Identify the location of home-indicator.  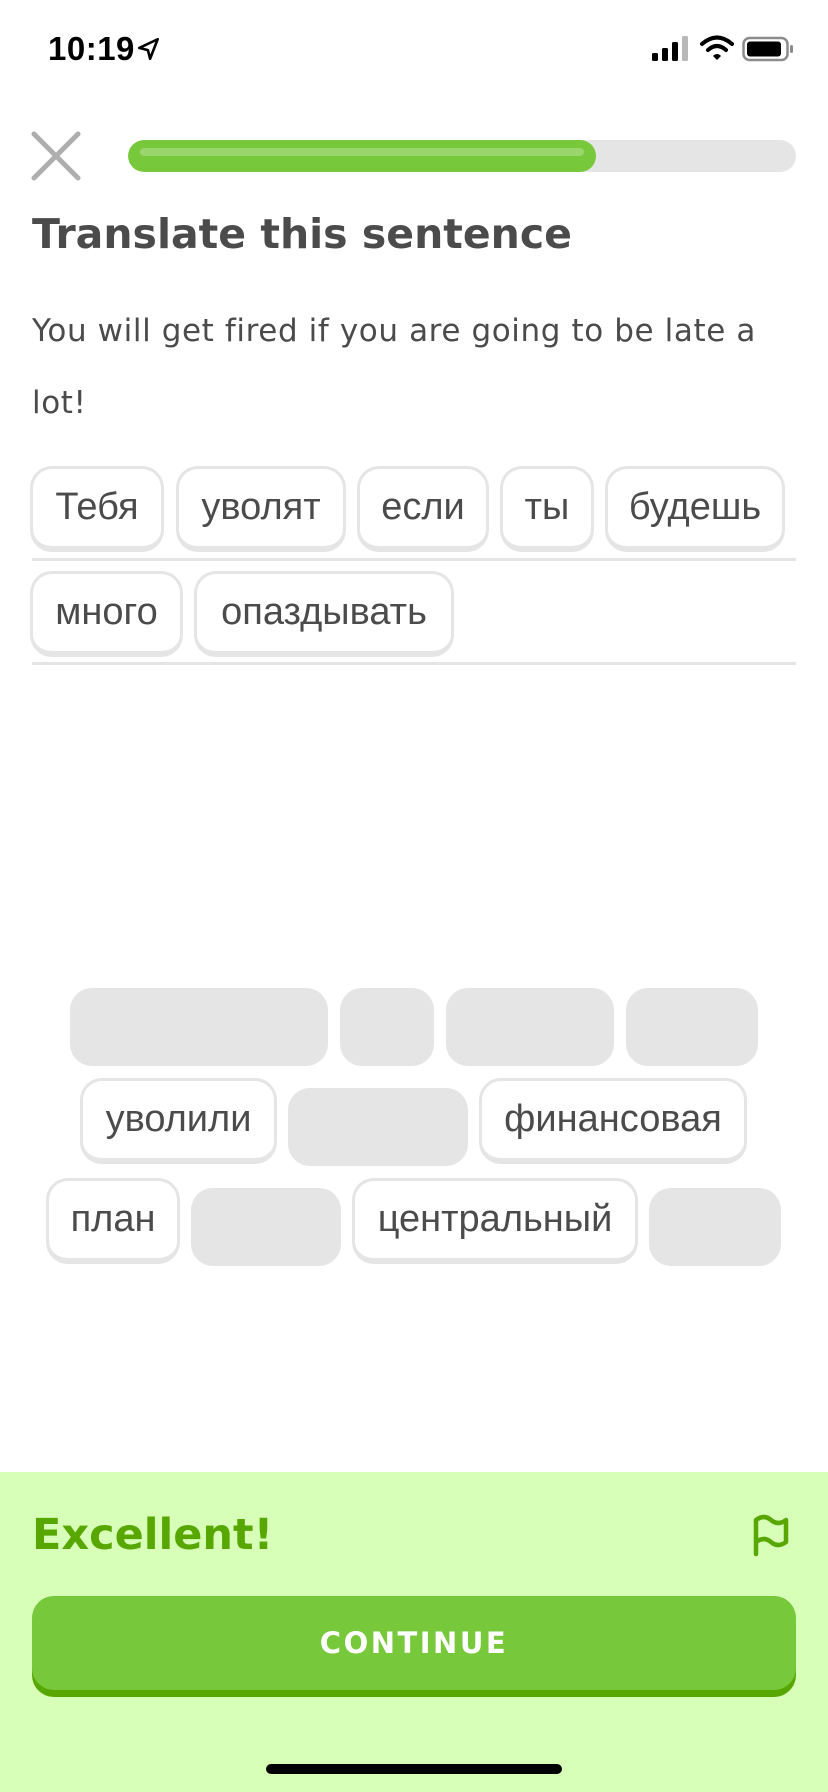
(414, 1769).